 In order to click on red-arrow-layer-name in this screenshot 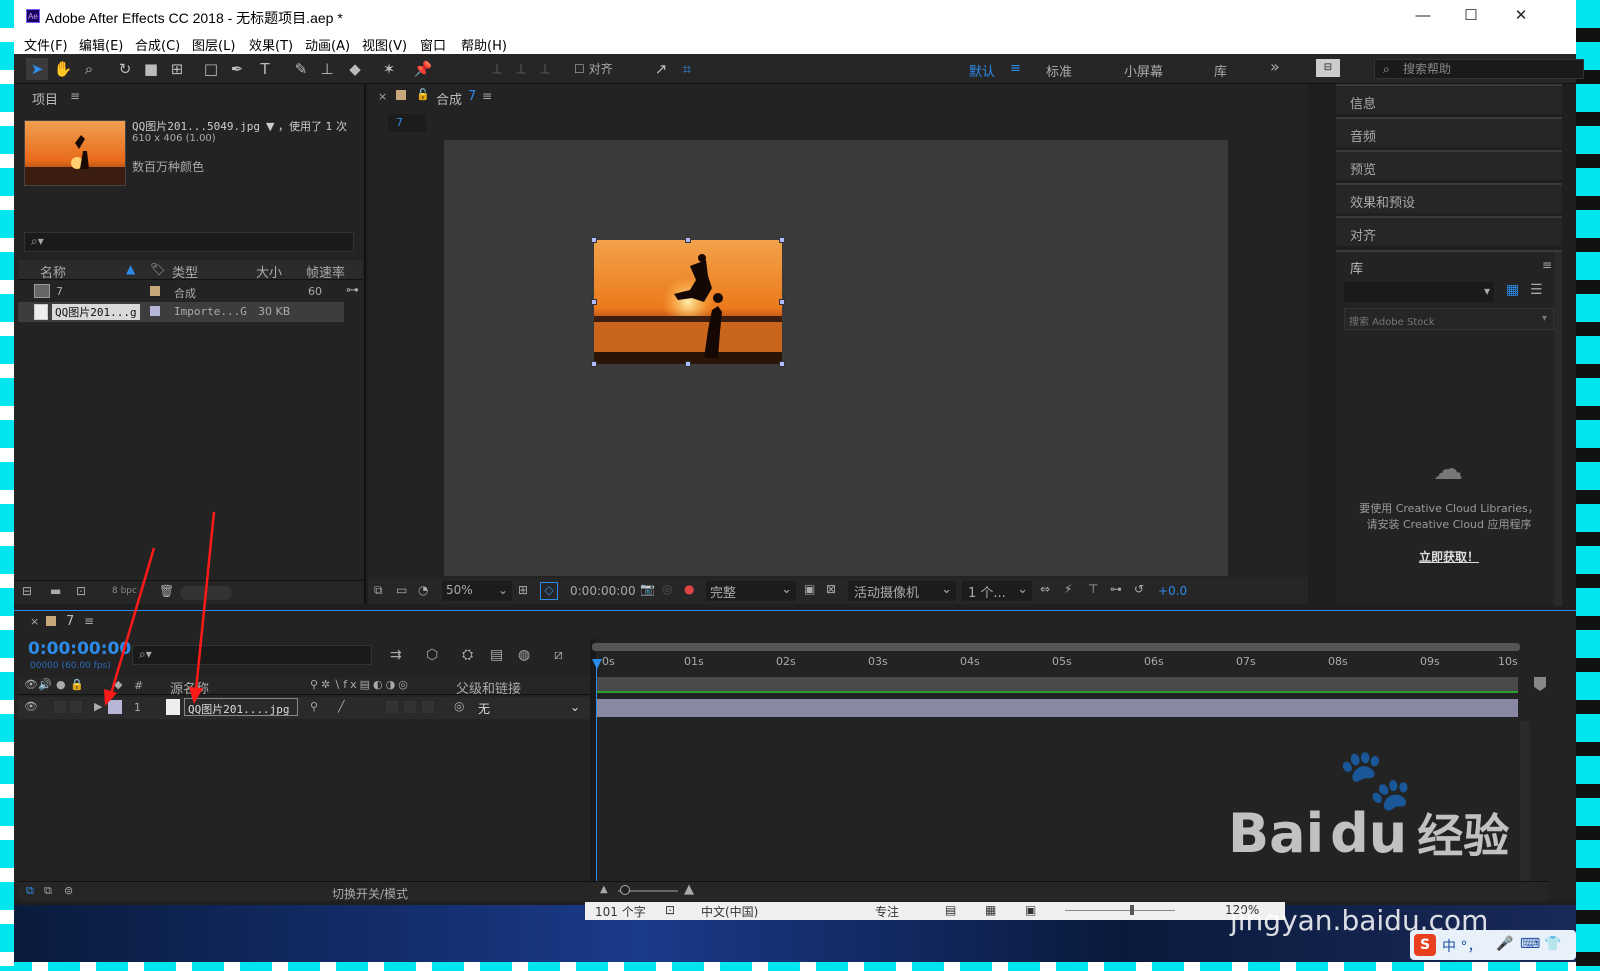, I will do `click(205, 601)`.